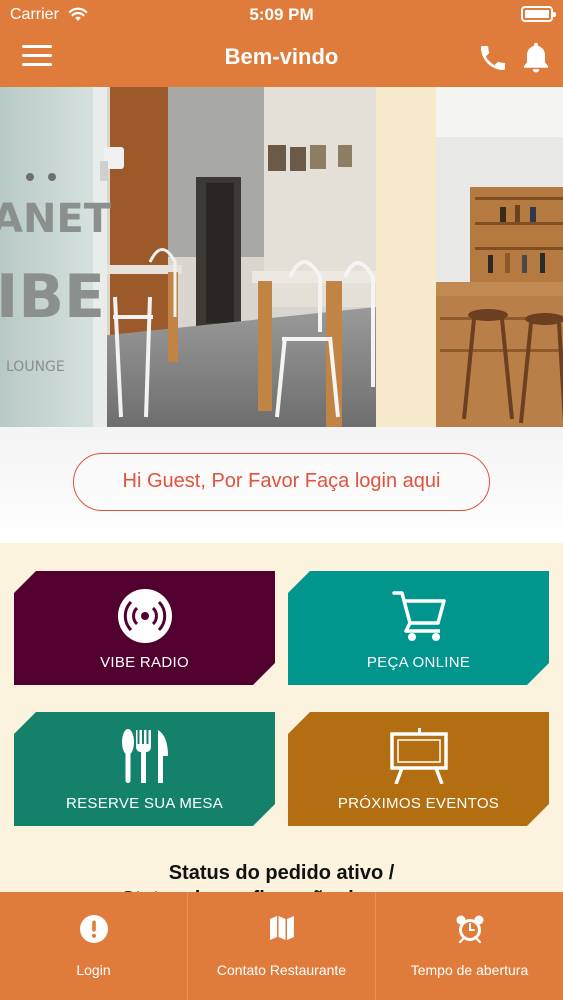 The width and height of the screenshot is (563, 1000). I want to click on top-bar: Carrier 5:09 PM Bem-vindo, so click(281, 43).